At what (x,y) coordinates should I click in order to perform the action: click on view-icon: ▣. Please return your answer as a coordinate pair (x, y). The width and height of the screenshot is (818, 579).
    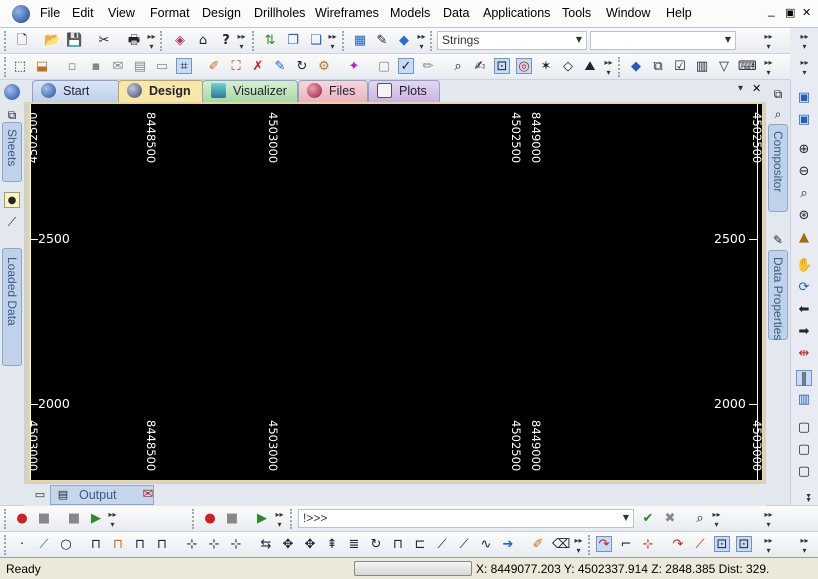
    Looking at the image, I should click on (804, 98).